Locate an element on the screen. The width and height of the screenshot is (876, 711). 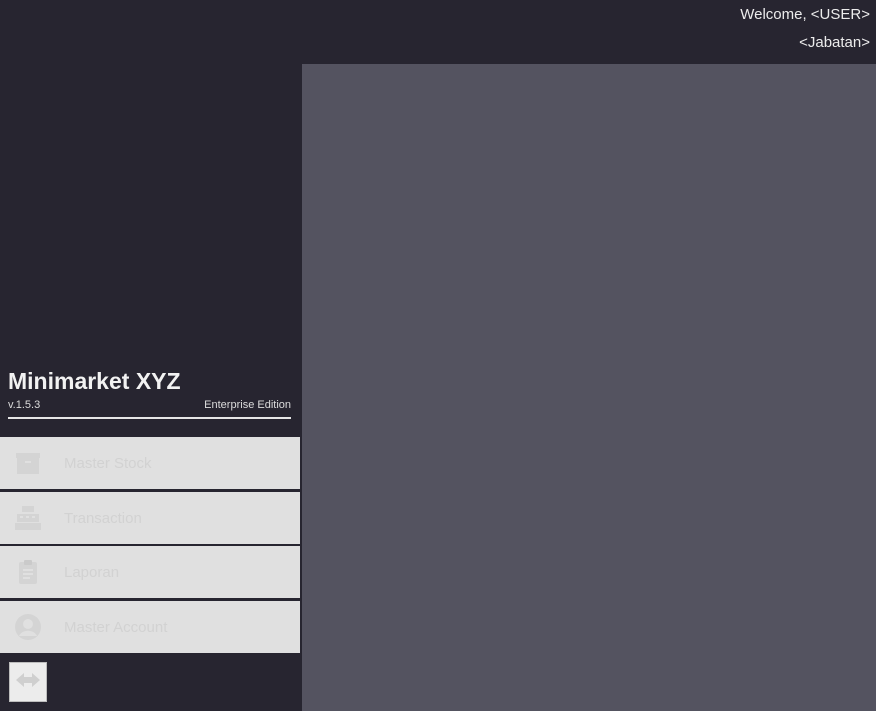
app-edition: Enterprise Edition is located at coordinates (247, 405).